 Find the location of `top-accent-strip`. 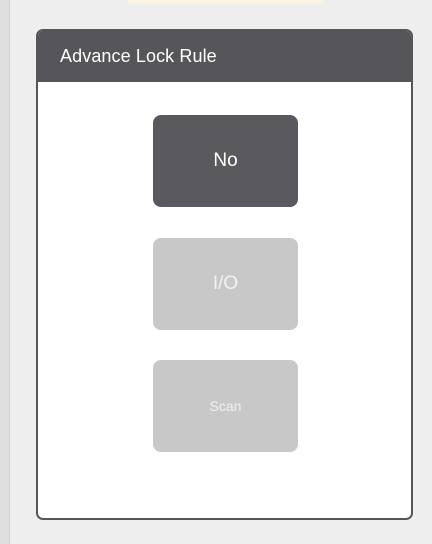

top-accent-strip is located at coordinates (226, 3).